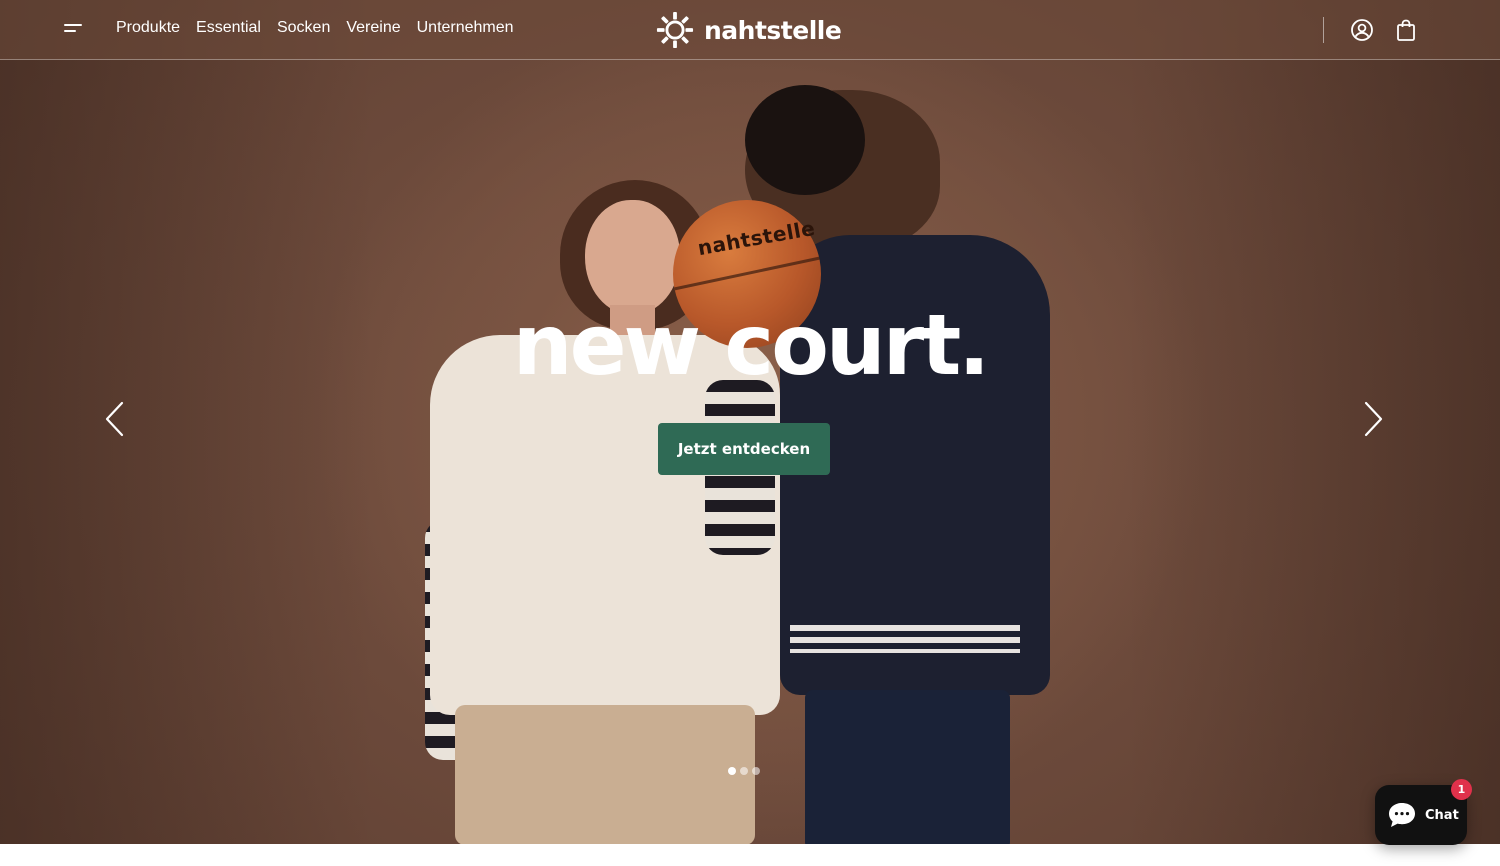 The height and width of the screenshot is (866, 1500). Describe the element at coordinates (1461, 789) in the screenshot. I see `chat-notification-badge: 1` at that location.